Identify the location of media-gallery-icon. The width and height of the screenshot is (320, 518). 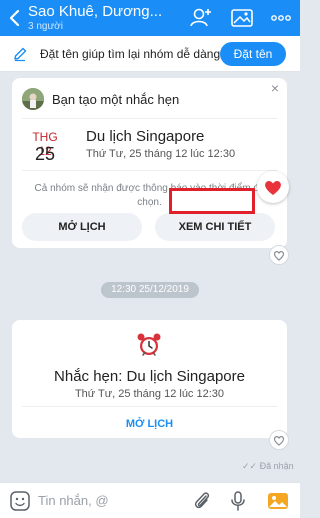
(242, 18).